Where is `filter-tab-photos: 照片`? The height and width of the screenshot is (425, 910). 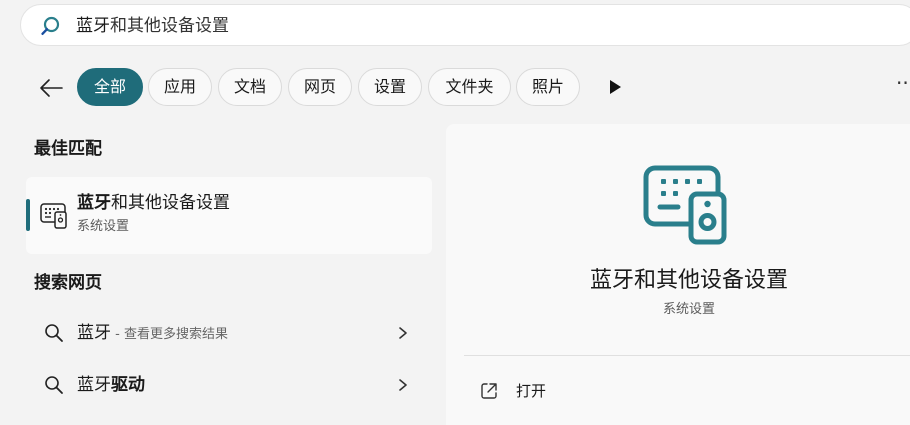
filter-tab-photos: 照片 is located at coordinates (548, 87).